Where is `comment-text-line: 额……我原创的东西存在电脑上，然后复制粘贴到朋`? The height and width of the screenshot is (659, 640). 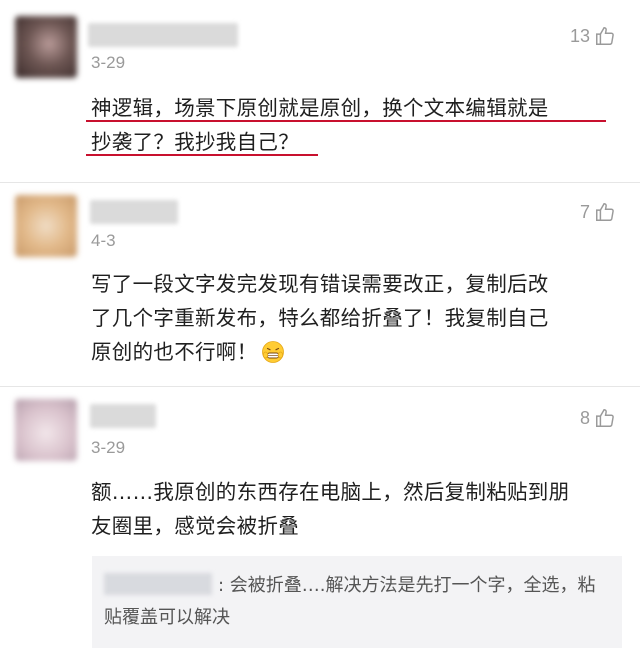
comment-text-line: 额……我原创的东西存在电脑上，然后复制粘贴到朋 is located at coordinates (330, 492).